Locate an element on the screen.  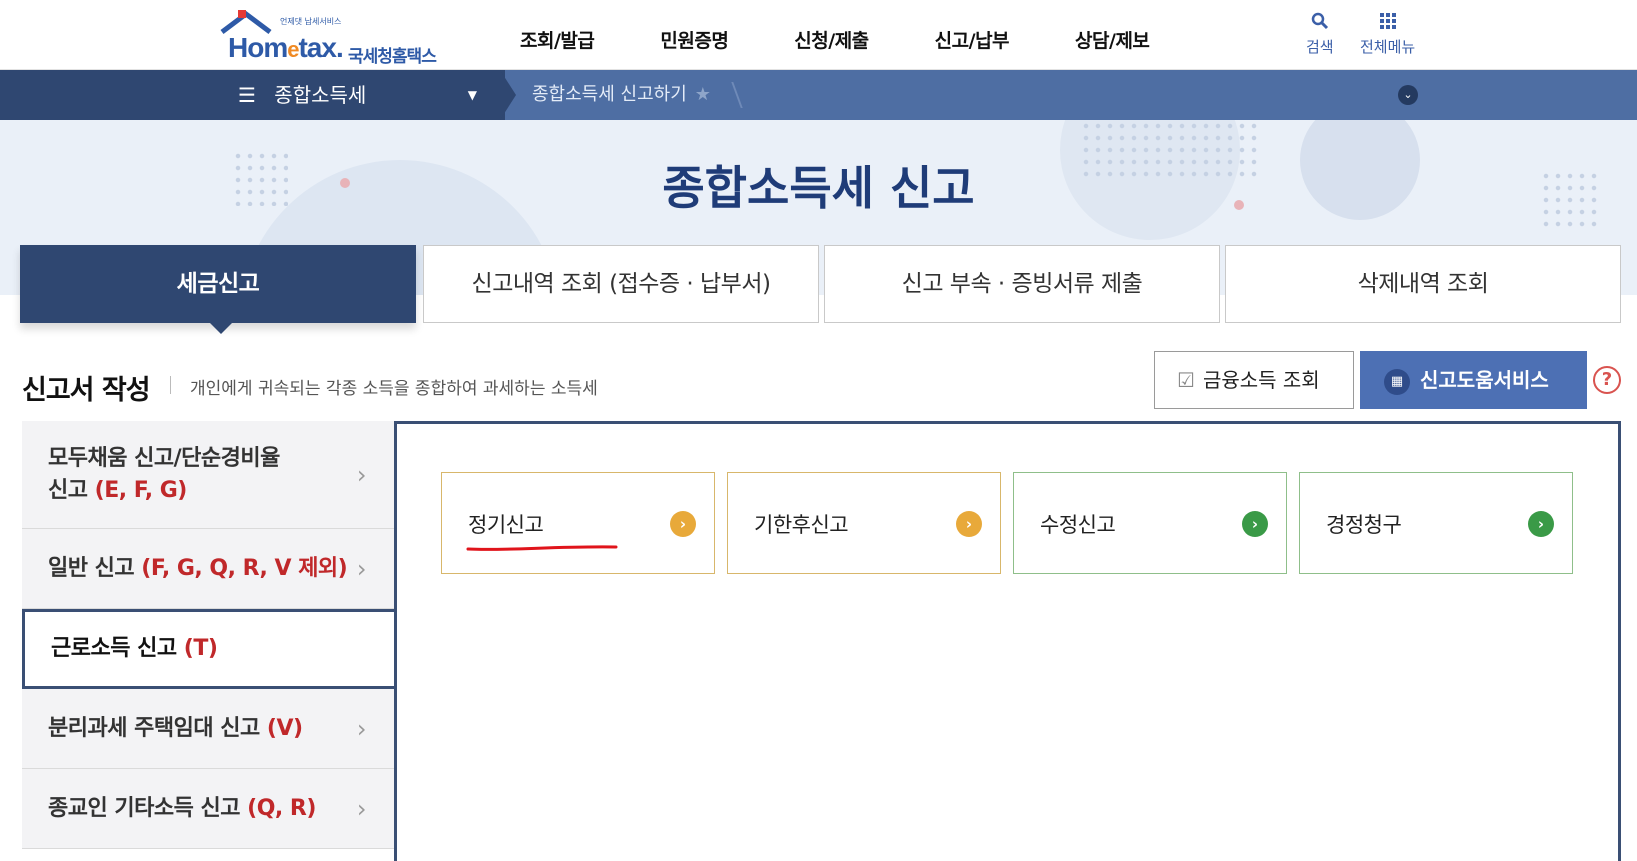
menu-item-code: (Q, R) is located at coordinates (281, 808).